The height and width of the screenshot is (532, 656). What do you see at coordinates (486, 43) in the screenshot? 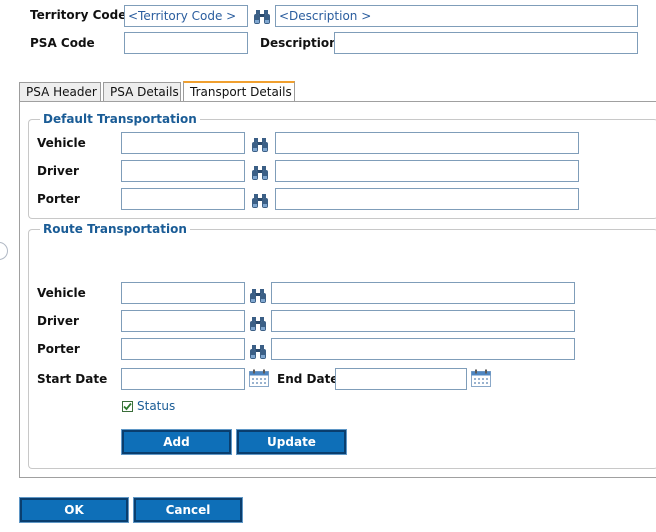
I see `description-input` at bounding box center [486, 43].